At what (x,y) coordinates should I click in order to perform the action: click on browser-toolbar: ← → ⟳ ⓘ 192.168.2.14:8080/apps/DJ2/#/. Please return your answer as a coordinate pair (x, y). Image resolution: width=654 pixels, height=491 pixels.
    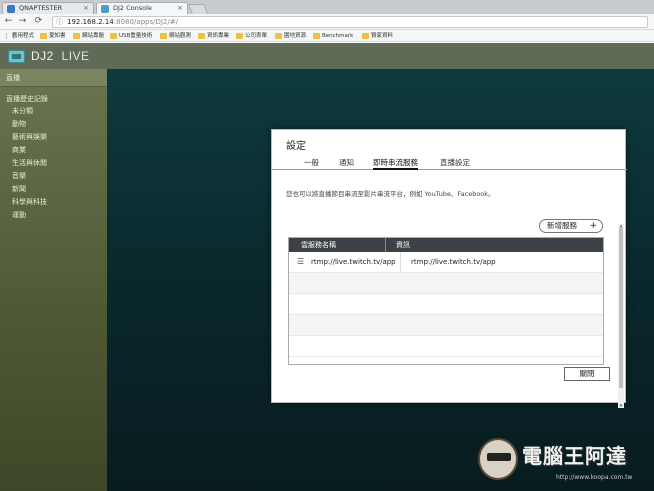
    Looking at the image, I should click on (327, 22).